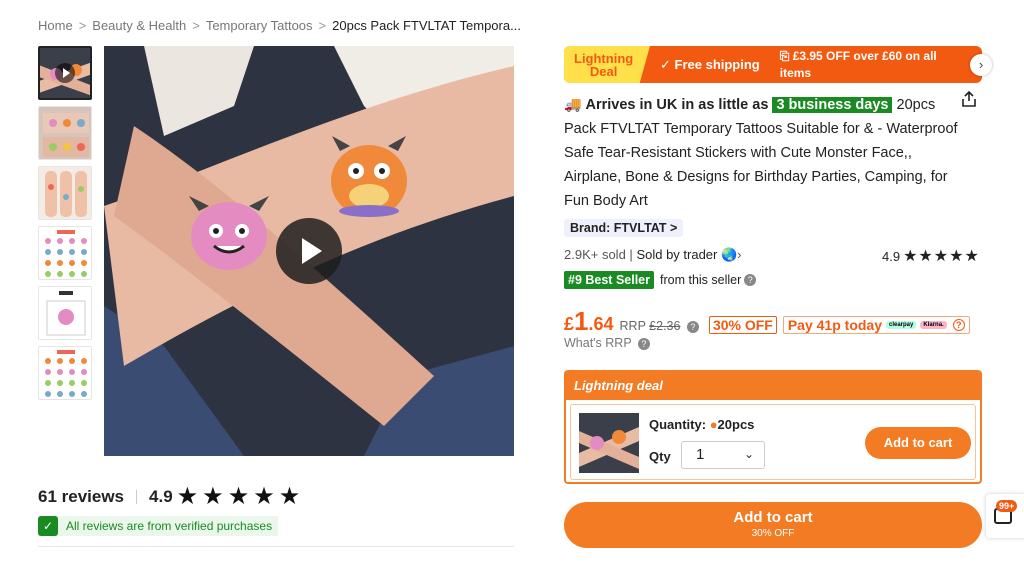 The width and height of the screenshot is (1024, 564). I want to click on store-rating: 4.9 ★★★★★, so click(931, 256).